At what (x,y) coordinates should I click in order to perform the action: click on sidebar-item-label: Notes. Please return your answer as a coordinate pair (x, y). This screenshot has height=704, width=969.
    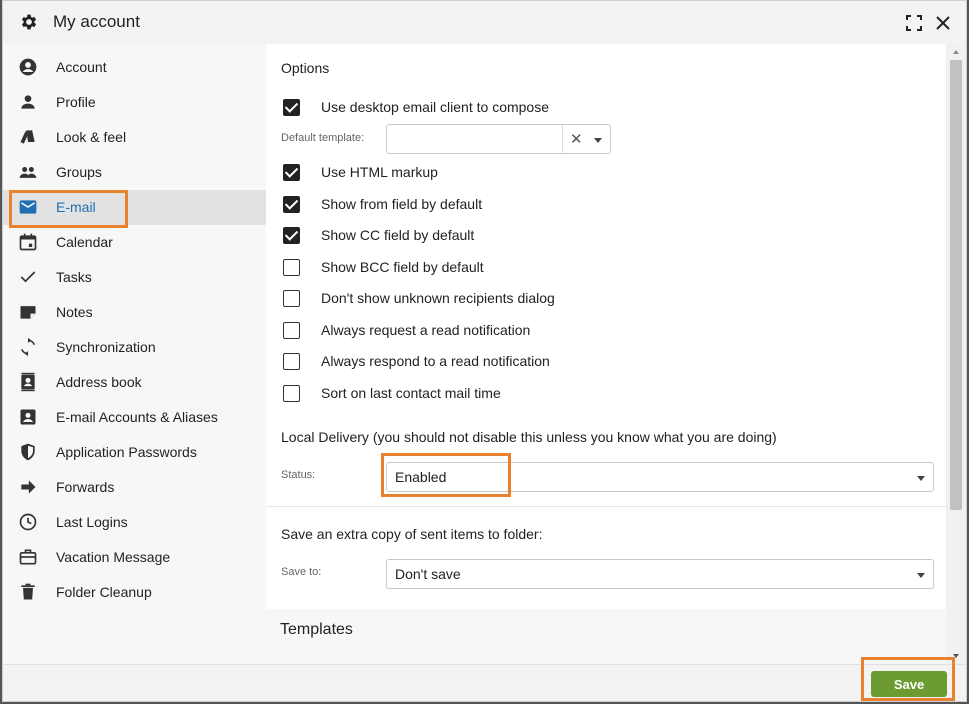
    Looking at the image, I should click on (74, 312).